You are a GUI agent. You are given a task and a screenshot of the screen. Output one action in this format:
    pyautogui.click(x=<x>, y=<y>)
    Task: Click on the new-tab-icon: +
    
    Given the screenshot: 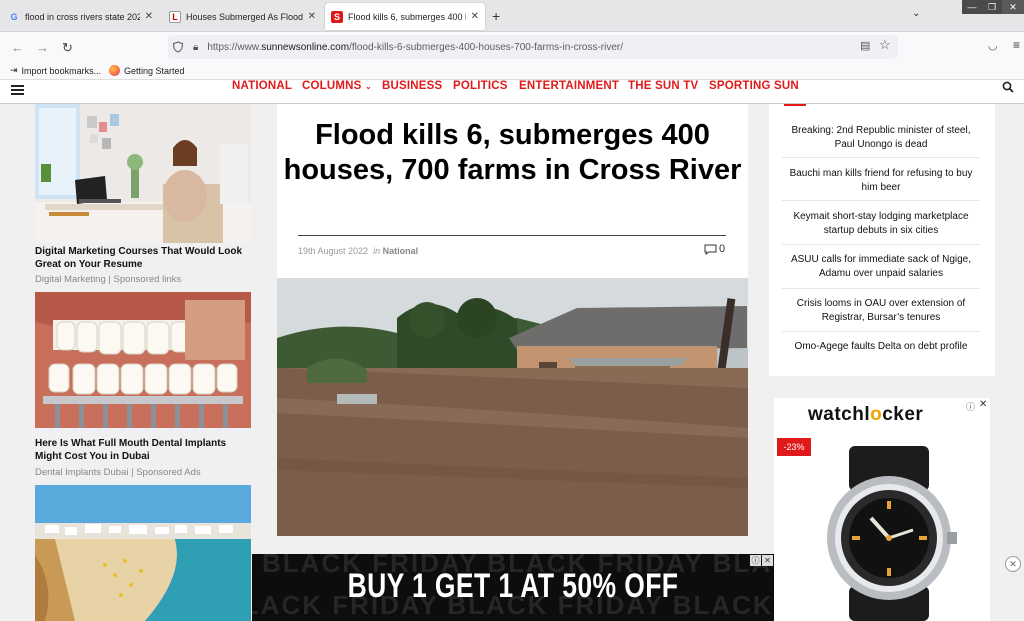 What is the action you would take?
    pyautogui.click(x=496, y=16)
    